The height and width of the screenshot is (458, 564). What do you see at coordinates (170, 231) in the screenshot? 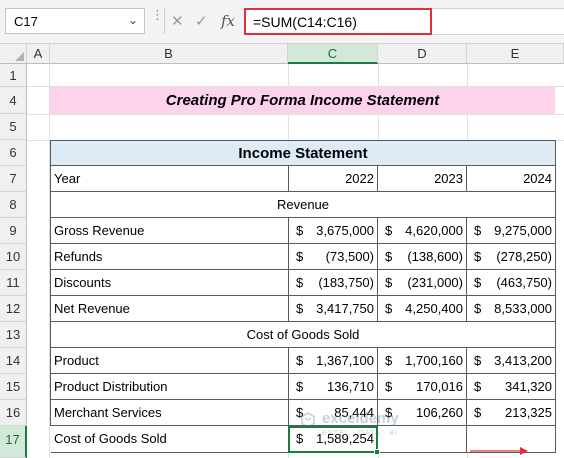
I see `row-label: Gross Revenue` at bounding box center [170, 231].